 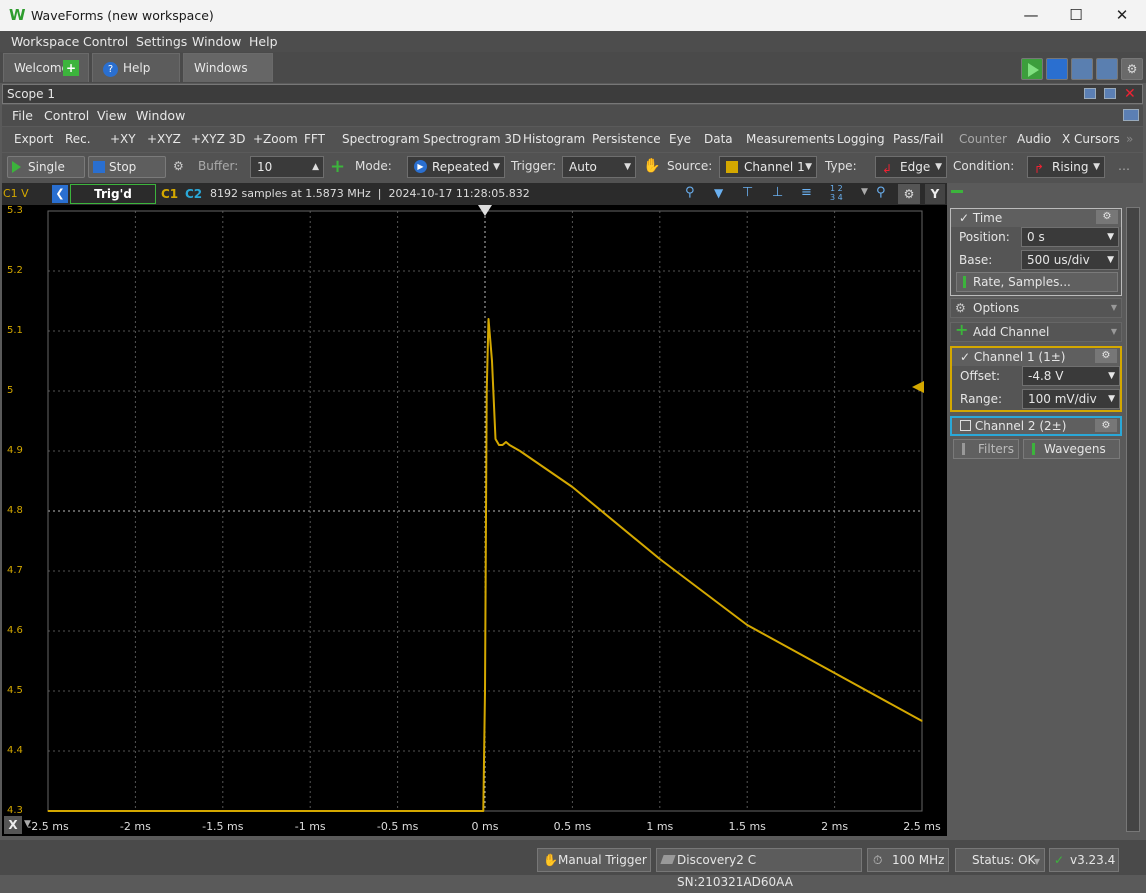 I want to click on trigger-position-icon: ▼, so click(x=718, y=193).